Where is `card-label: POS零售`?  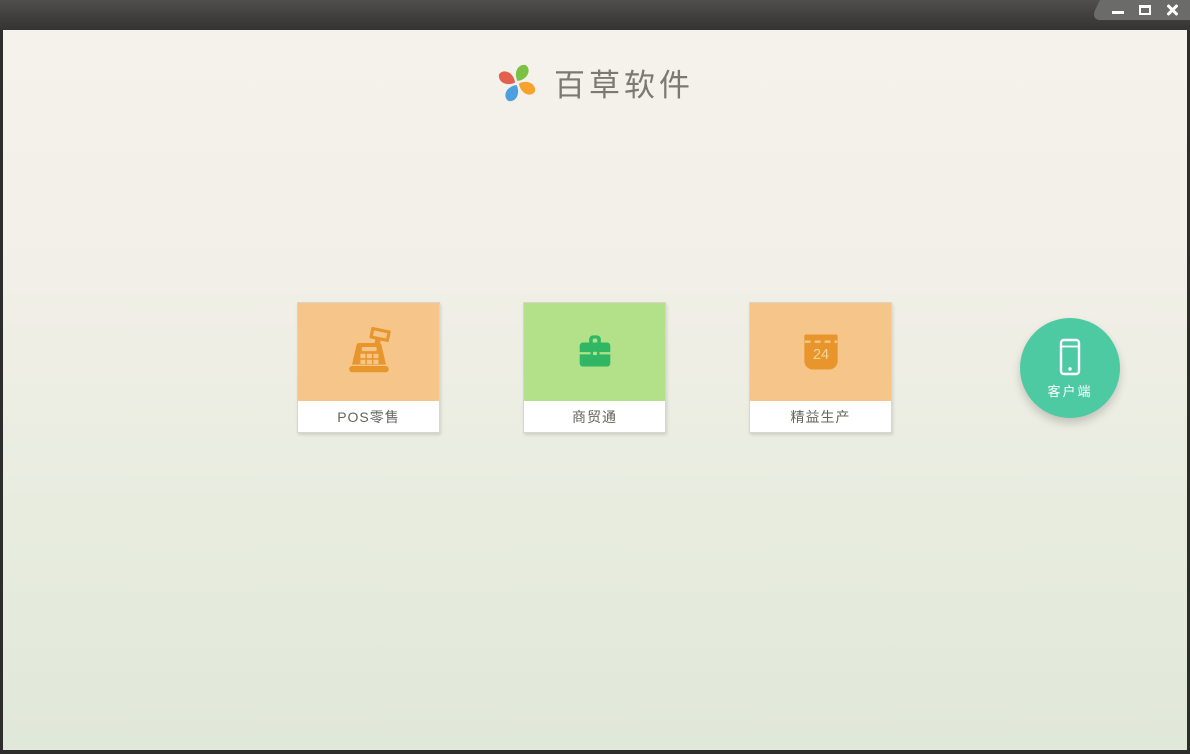
card-label: POS零售 is located at coordinates (368, 416).